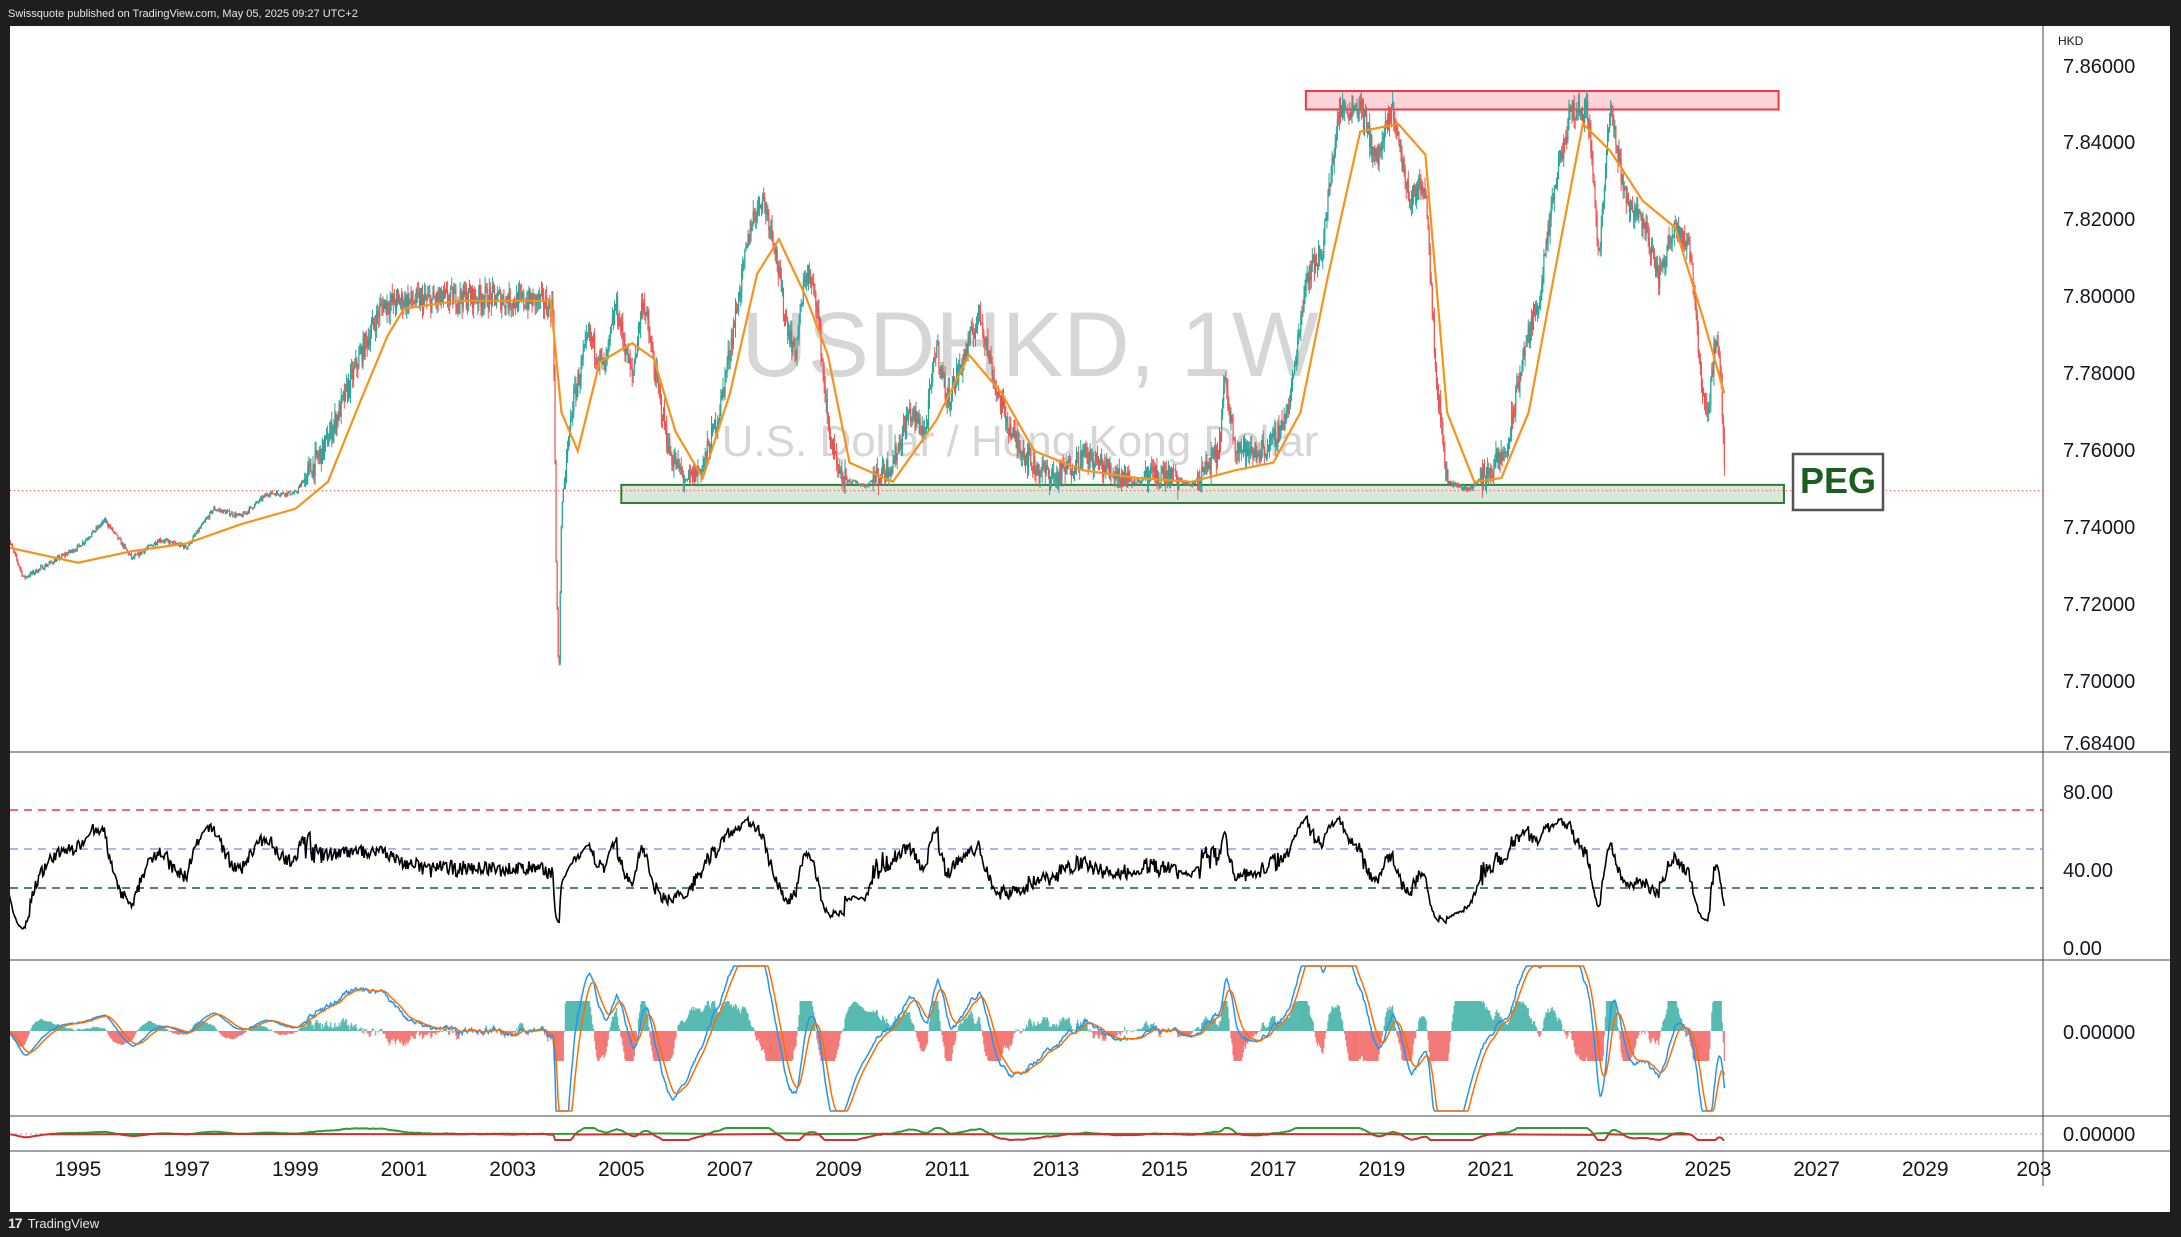  What do you see at coordinates (2099, 744) in the screenshot?
I see `price-tick: 7.68400` at bounding box center [2099, 744].